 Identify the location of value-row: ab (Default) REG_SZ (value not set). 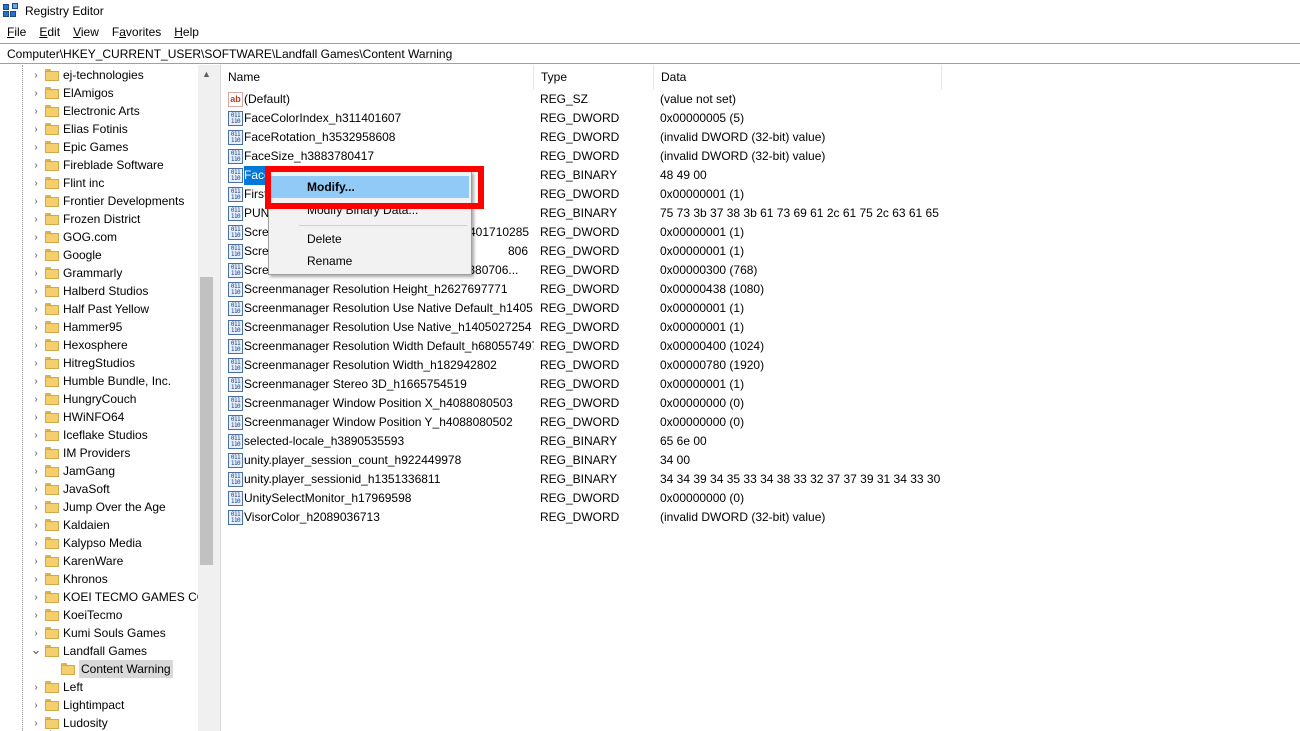
(760, 99).